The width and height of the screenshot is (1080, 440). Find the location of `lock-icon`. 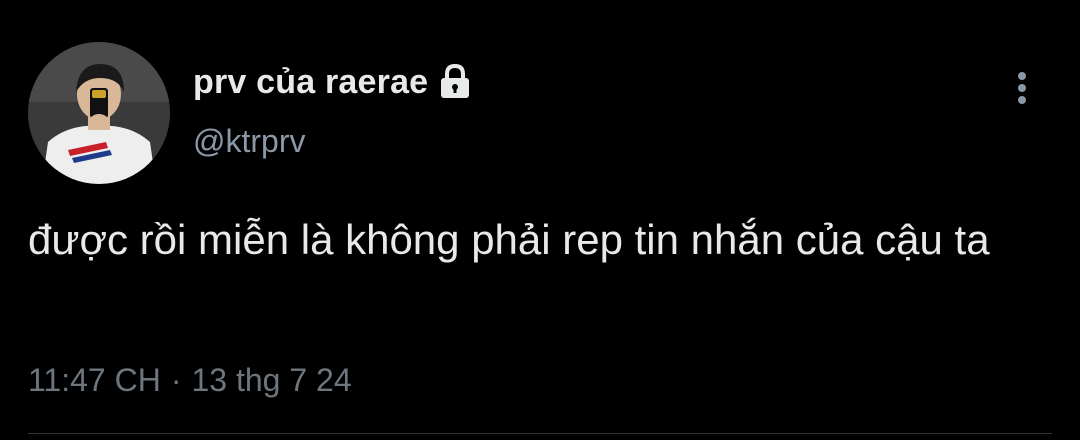

lock-icon is located at coordinates (455, 81).